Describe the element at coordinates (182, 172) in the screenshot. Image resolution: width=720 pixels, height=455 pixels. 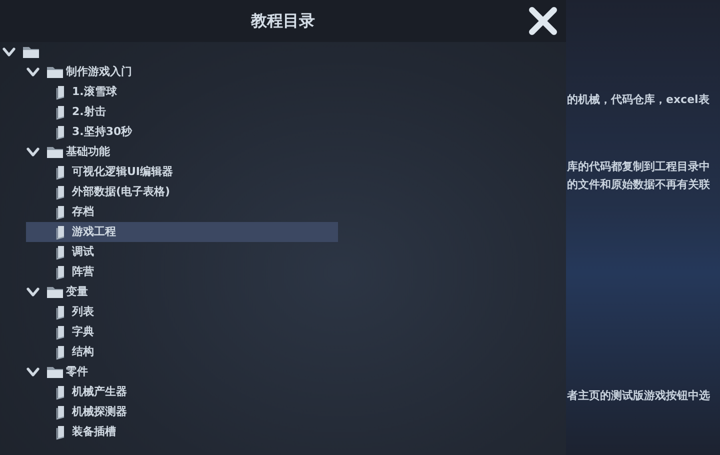
I see `tree-row: 可视化逻辑UI编辑器` at that location.